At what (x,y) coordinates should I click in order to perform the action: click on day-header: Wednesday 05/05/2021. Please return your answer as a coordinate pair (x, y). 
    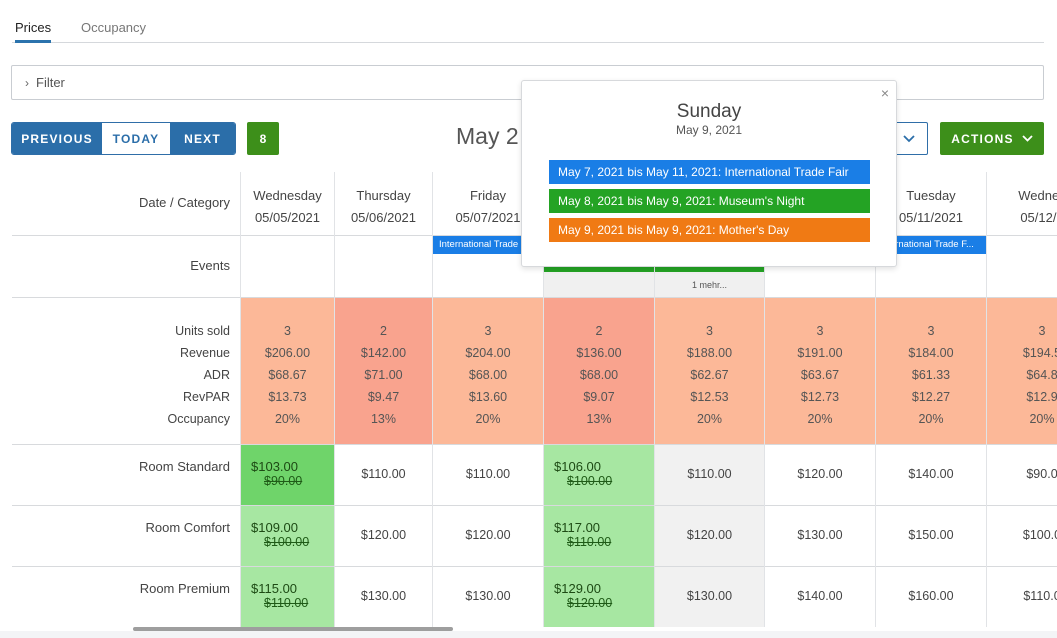
    Looking at the image, I should click on (287, 203).